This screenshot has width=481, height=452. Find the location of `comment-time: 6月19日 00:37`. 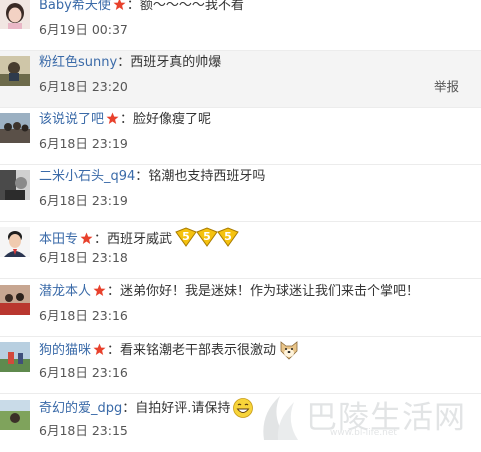

comment-time: 6月19日 00:37 is located at coordinates (83, 29).